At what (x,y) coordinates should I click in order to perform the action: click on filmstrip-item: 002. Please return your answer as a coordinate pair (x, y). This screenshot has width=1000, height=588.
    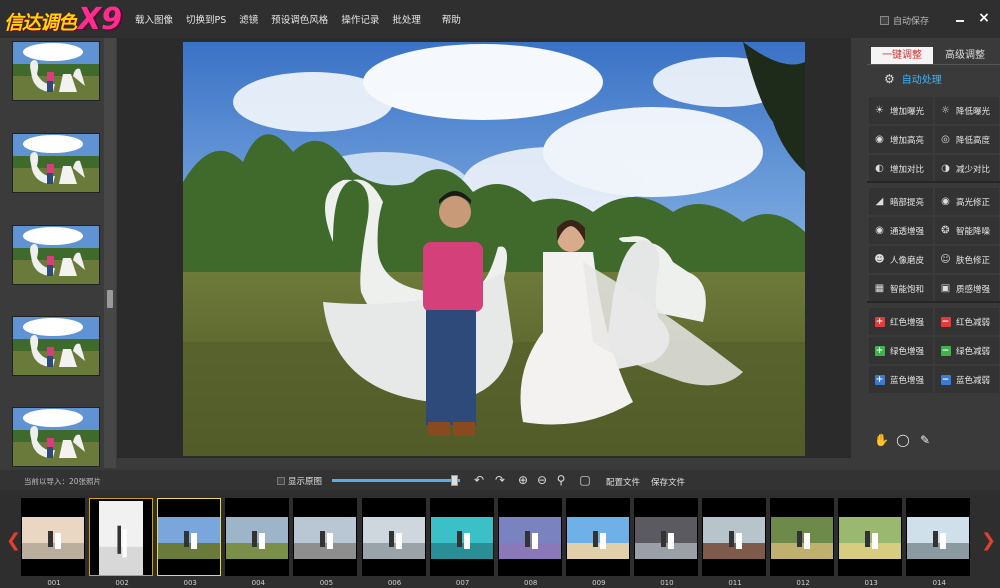
    Looking at the image, I should click on (121, 542).